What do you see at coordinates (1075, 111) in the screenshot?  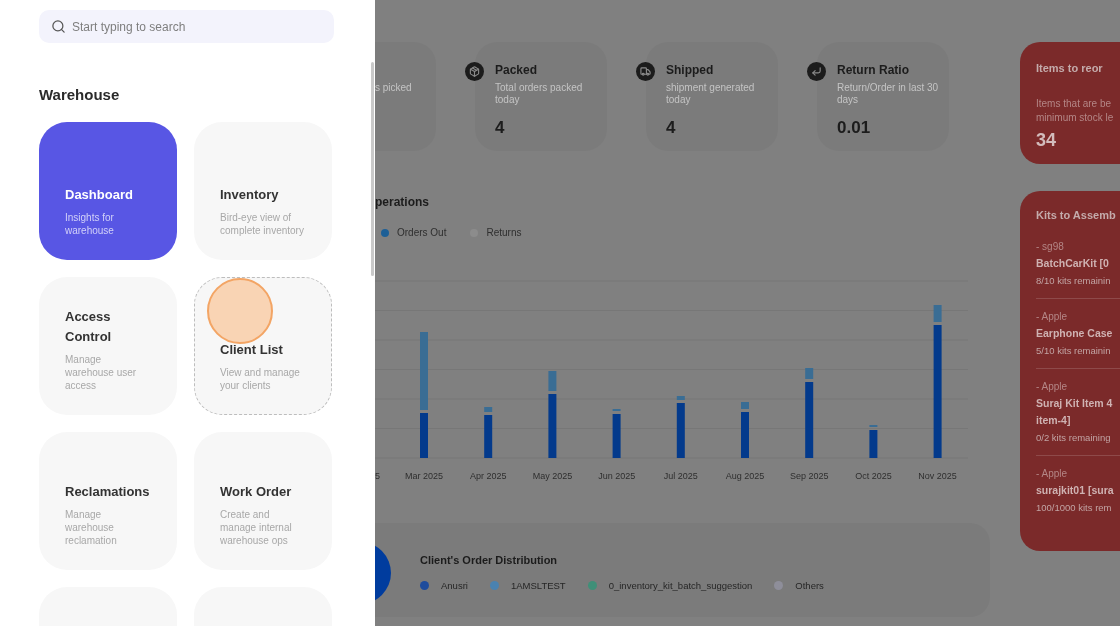 I see `card-description: Items that are be minimum stock le` at bounding box center [1075, 111].